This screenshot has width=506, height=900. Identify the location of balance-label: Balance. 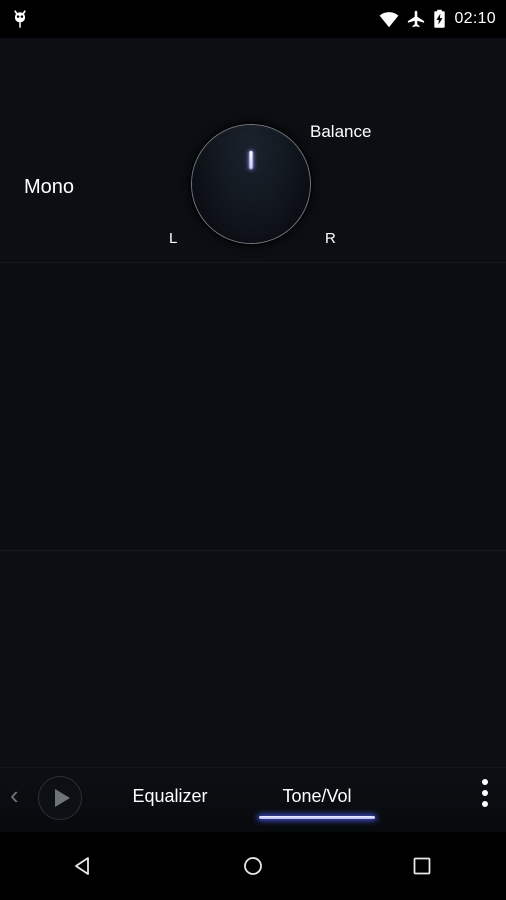
(341, 131).